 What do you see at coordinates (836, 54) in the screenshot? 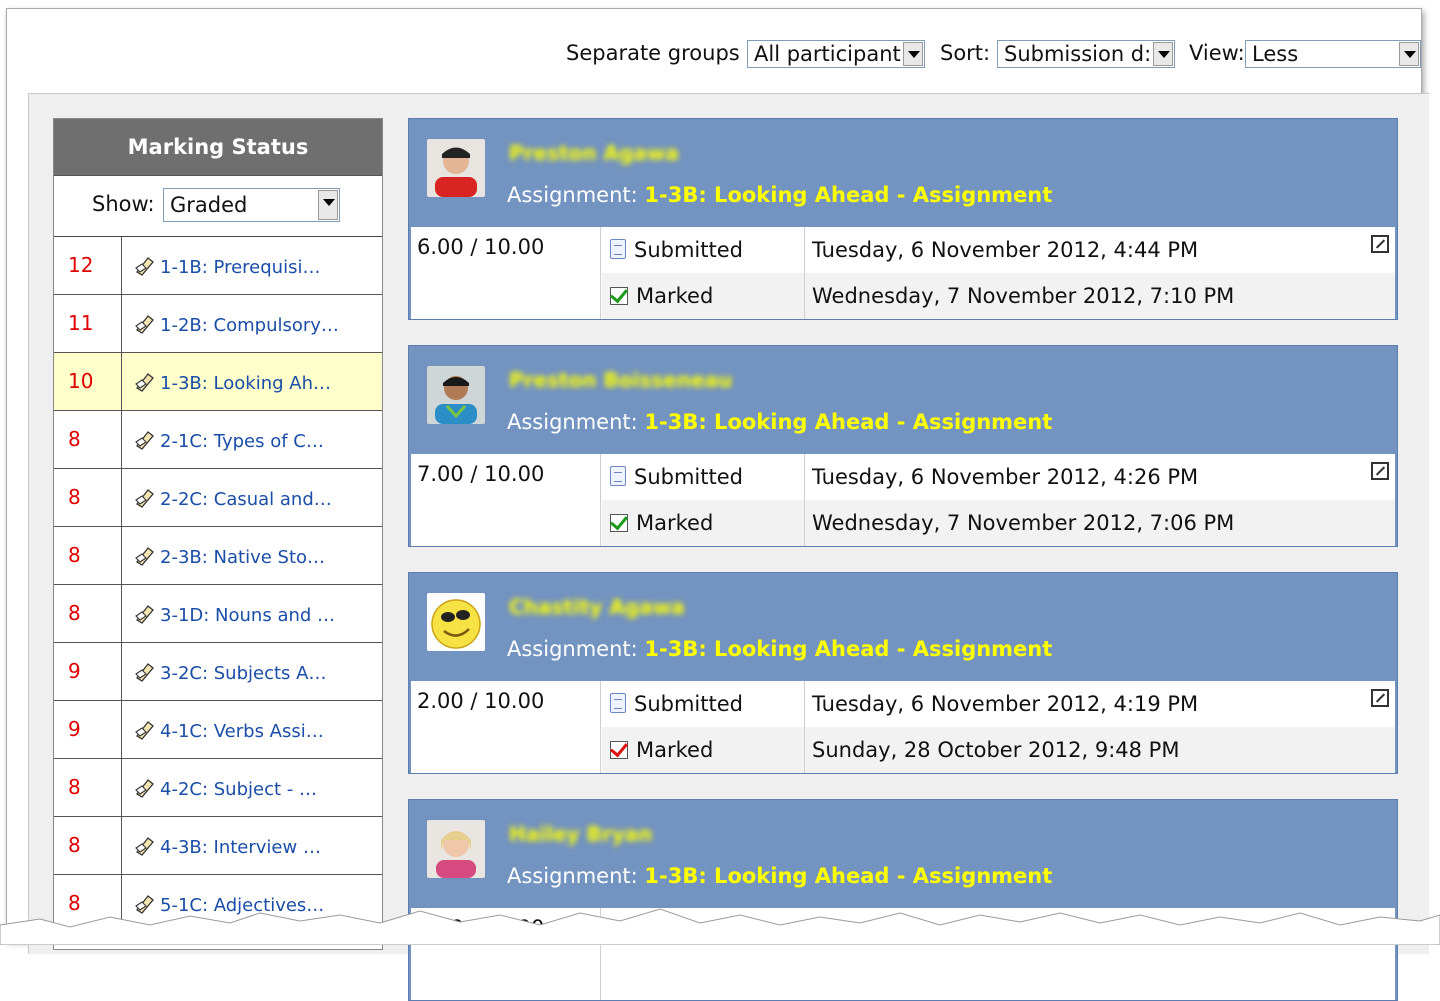
I see `groups-select: All participant` at bounding box center [836, 54].